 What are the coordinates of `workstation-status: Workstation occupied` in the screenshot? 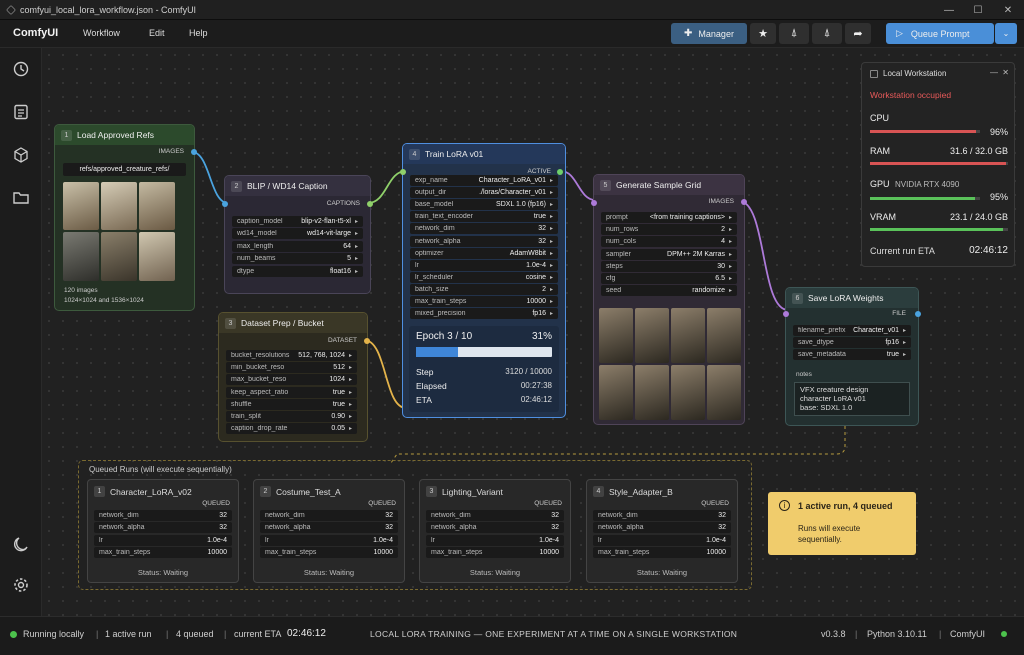 It's located at (911, 95).